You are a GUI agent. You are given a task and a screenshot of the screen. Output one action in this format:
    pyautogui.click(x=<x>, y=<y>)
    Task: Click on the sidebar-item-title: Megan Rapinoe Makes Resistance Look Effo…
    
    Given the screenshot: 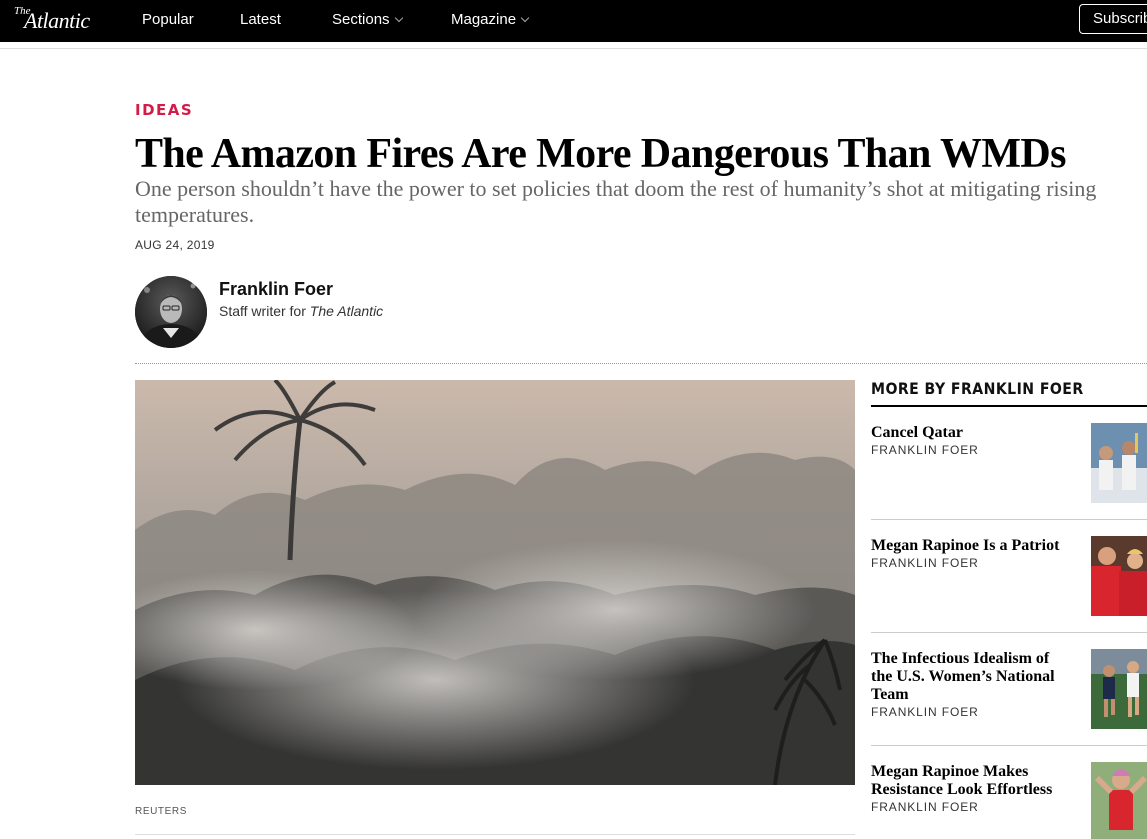 What is the action you would take?
    pyautogui.click(x=971, y=781)
    